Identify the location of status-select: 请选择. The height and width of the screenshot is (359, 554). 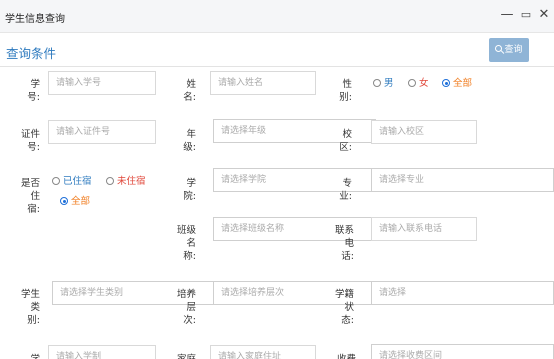
(462, 293).